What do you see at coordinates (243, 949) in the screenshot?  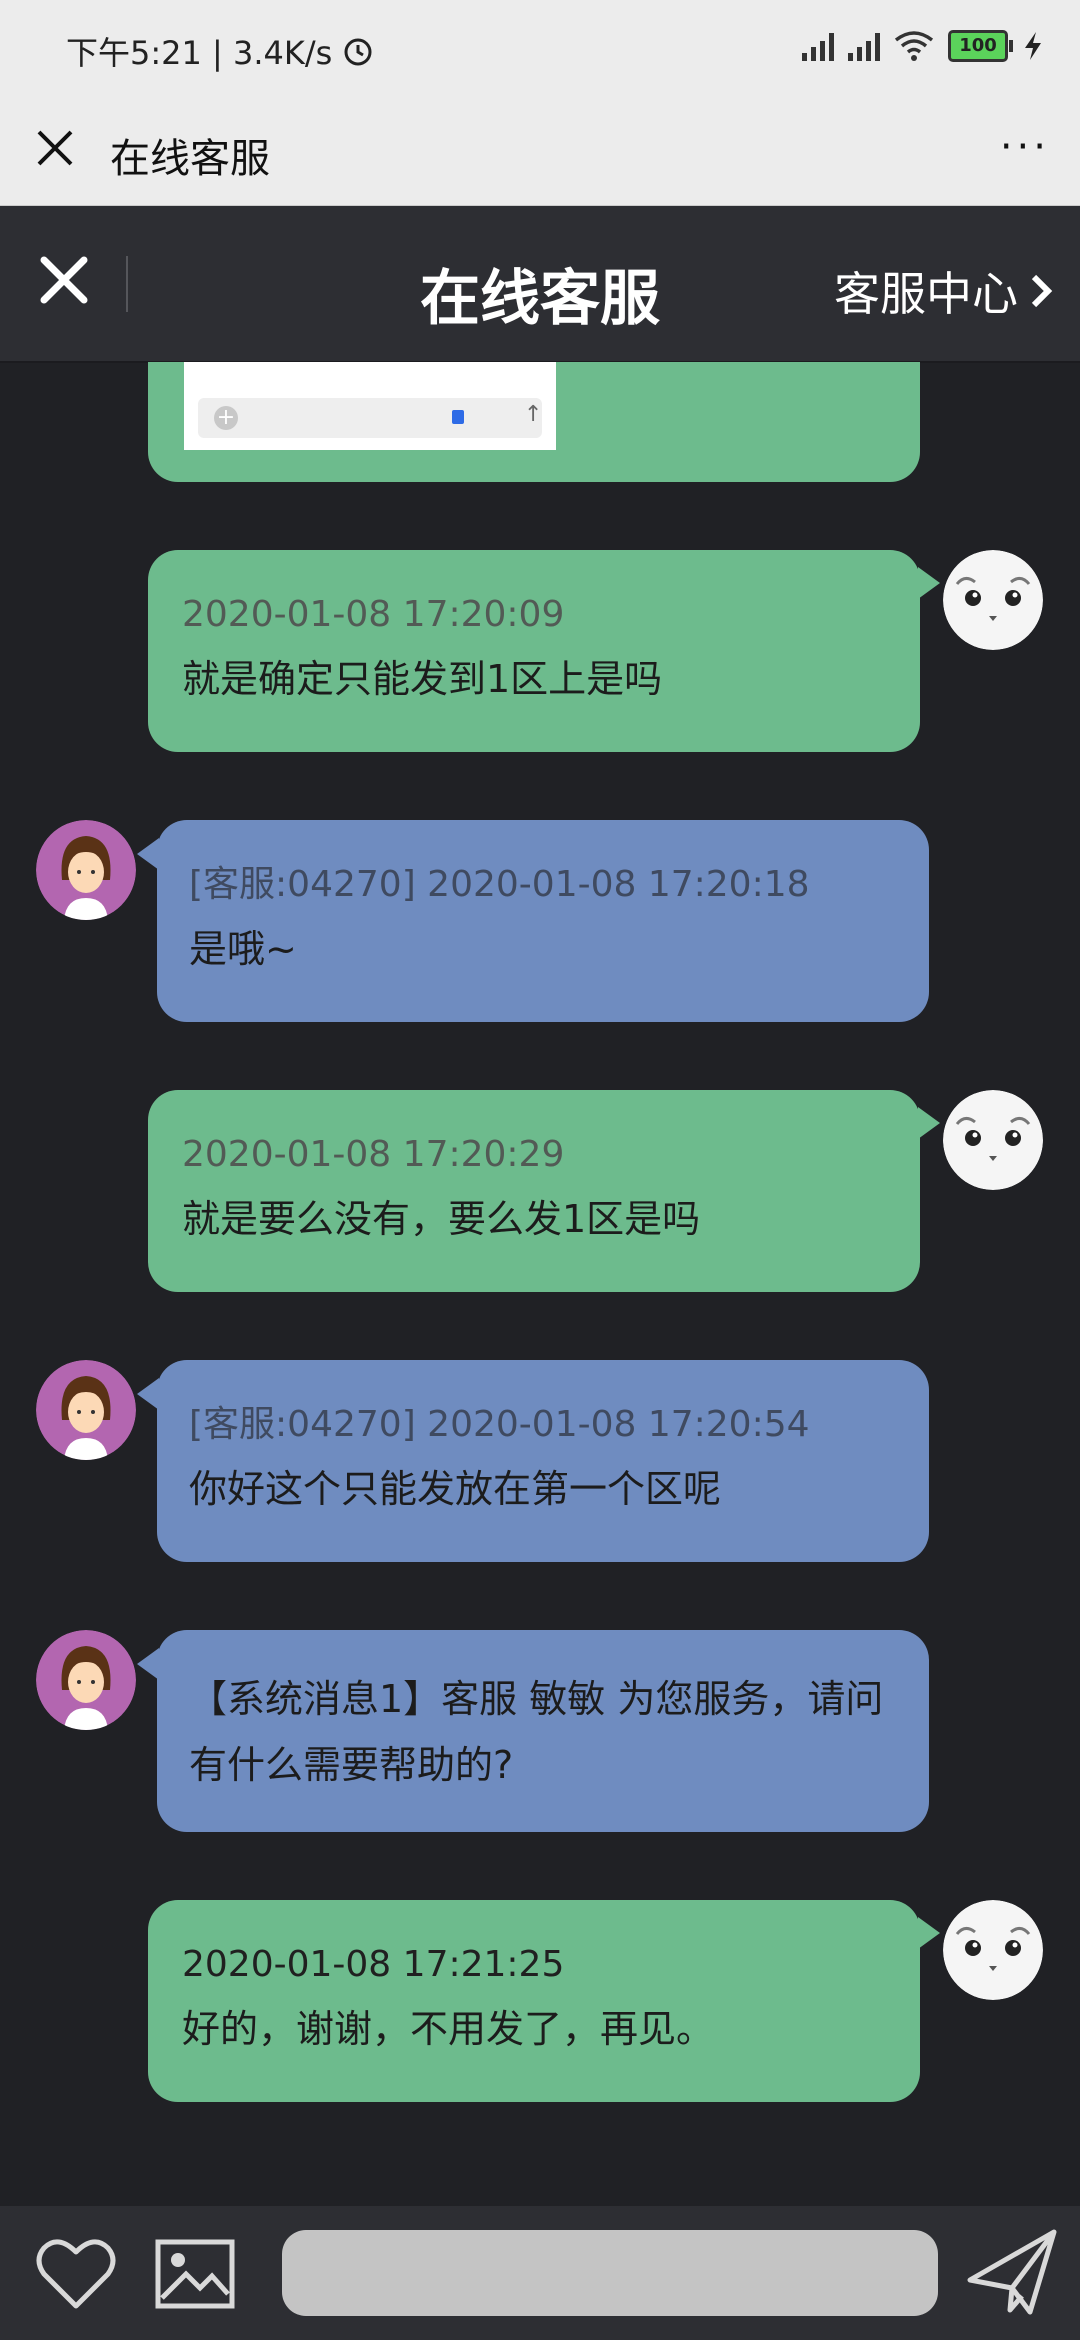 I see `message-text: 是哦~` at bounding box center [243, 949].